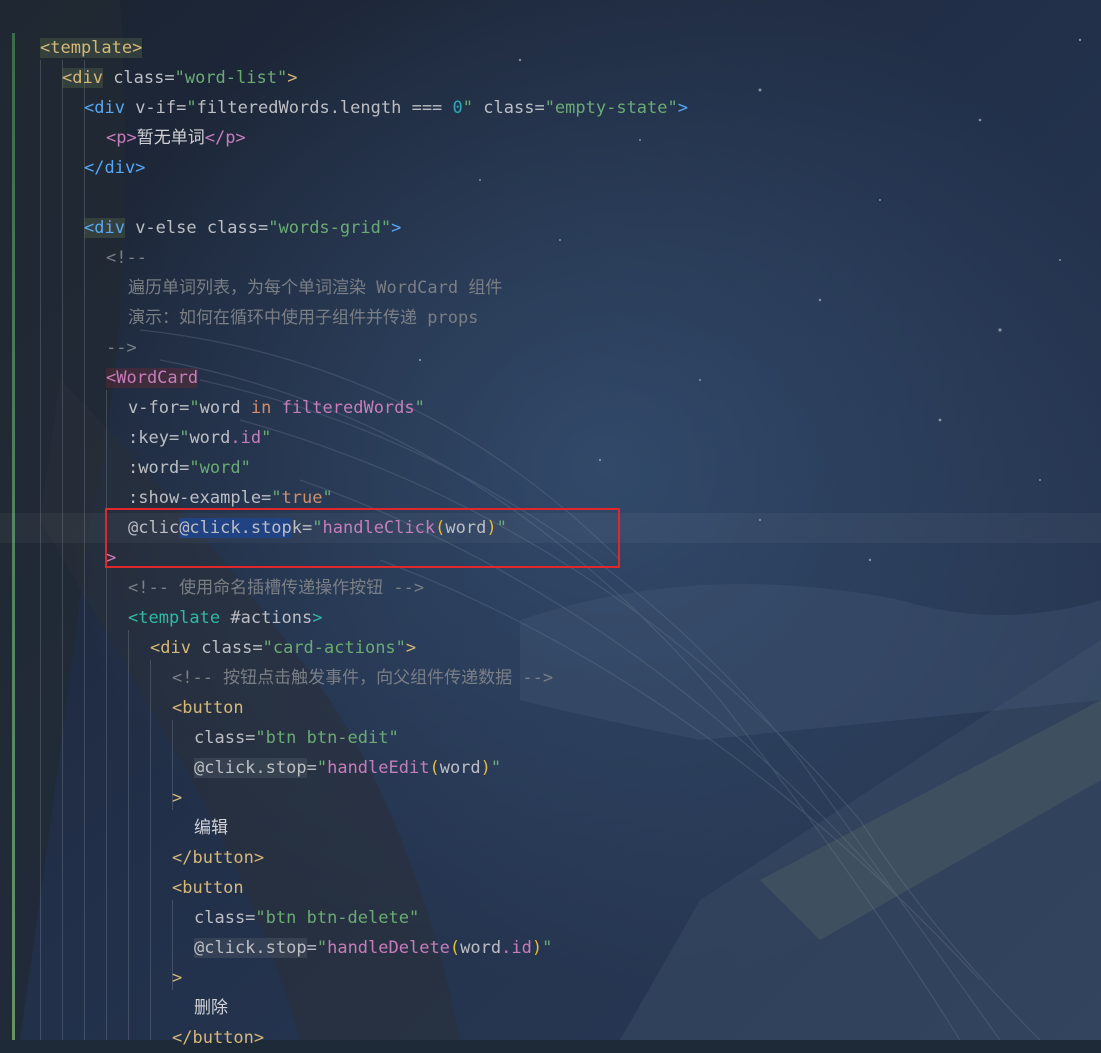  Describe the element at coordinates (347, 768) in the screenshot. I see `code-line: @click.stop="handleEdit(word)"` at that location.